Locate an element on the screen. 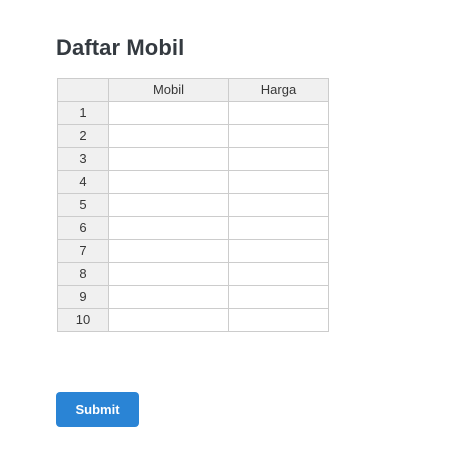 The image size is (473, 465). column-header-mobil: Mobil is located at coordinates (168, 90).